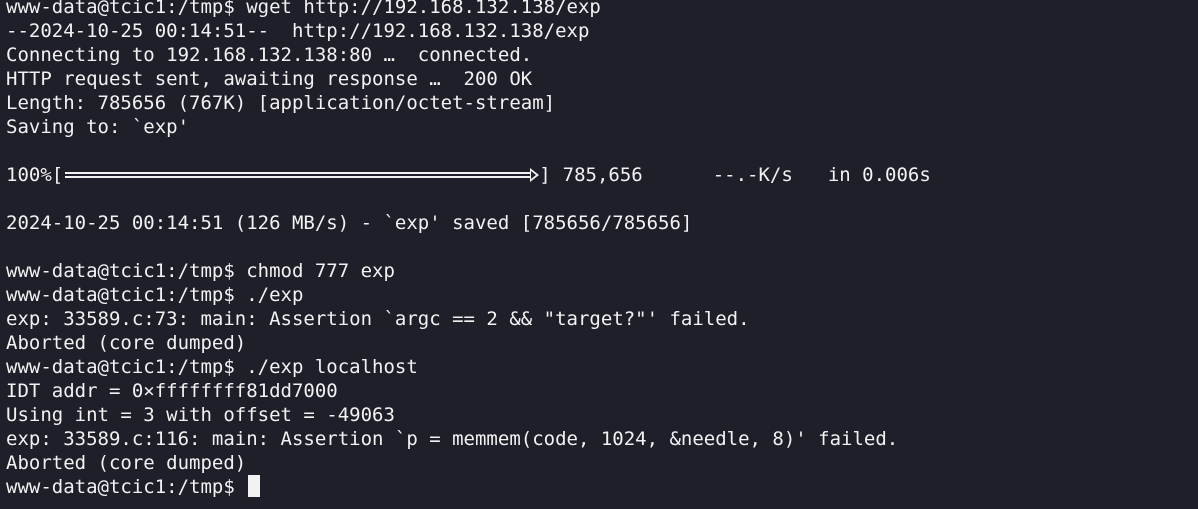 Image resolution: width=1198 pixels, height=509 pixels. I want to click on progress-time: in 0.006s, so click(879, 175).